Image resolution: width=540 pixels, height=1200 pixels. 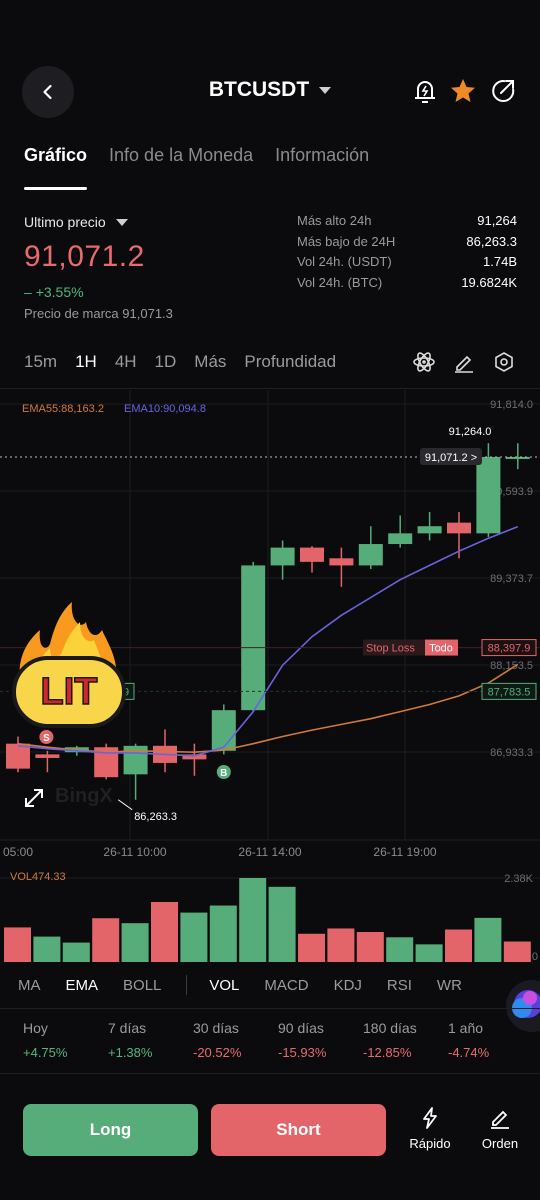 I want to click on last-price-selector: Ultimo precio, so click(x=149, y=222).